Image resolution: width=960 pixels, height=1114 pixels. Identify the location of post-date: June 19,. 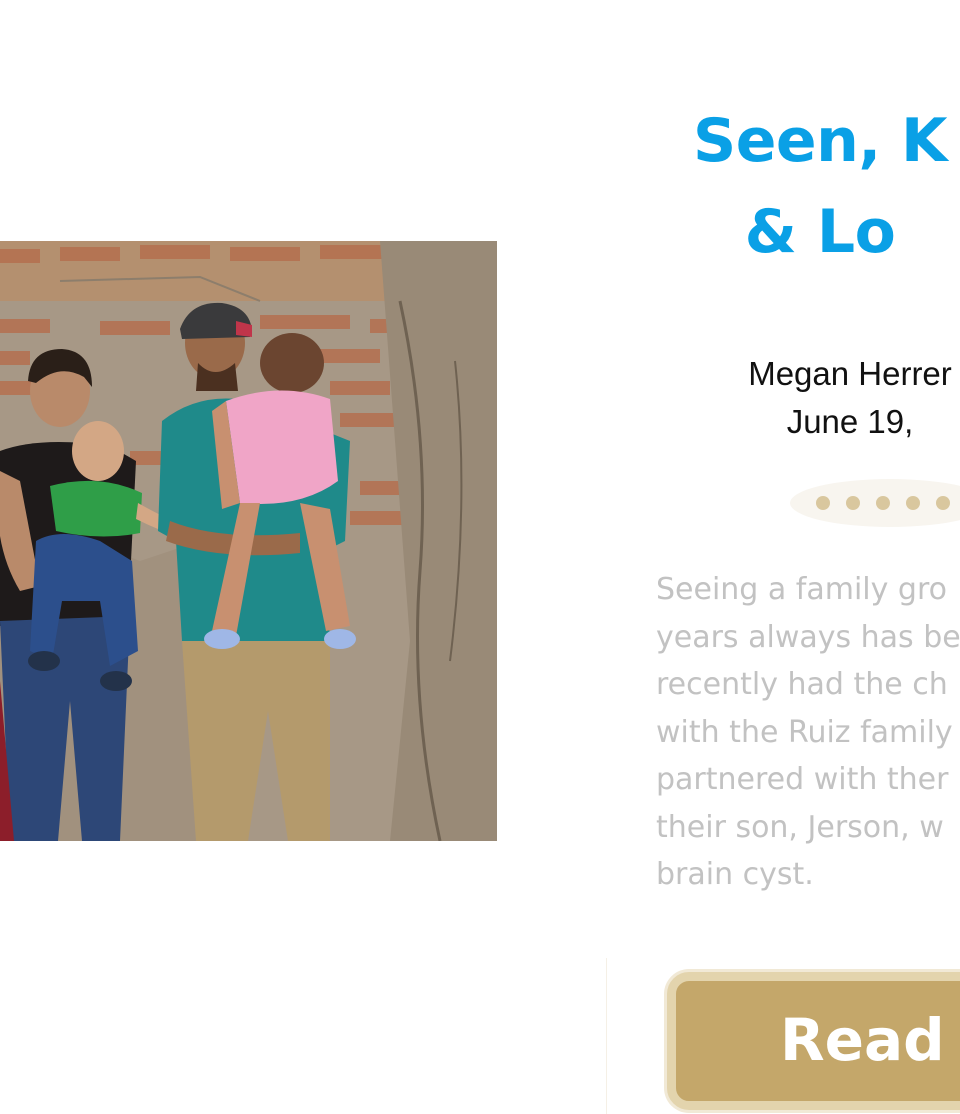
(850, 421).